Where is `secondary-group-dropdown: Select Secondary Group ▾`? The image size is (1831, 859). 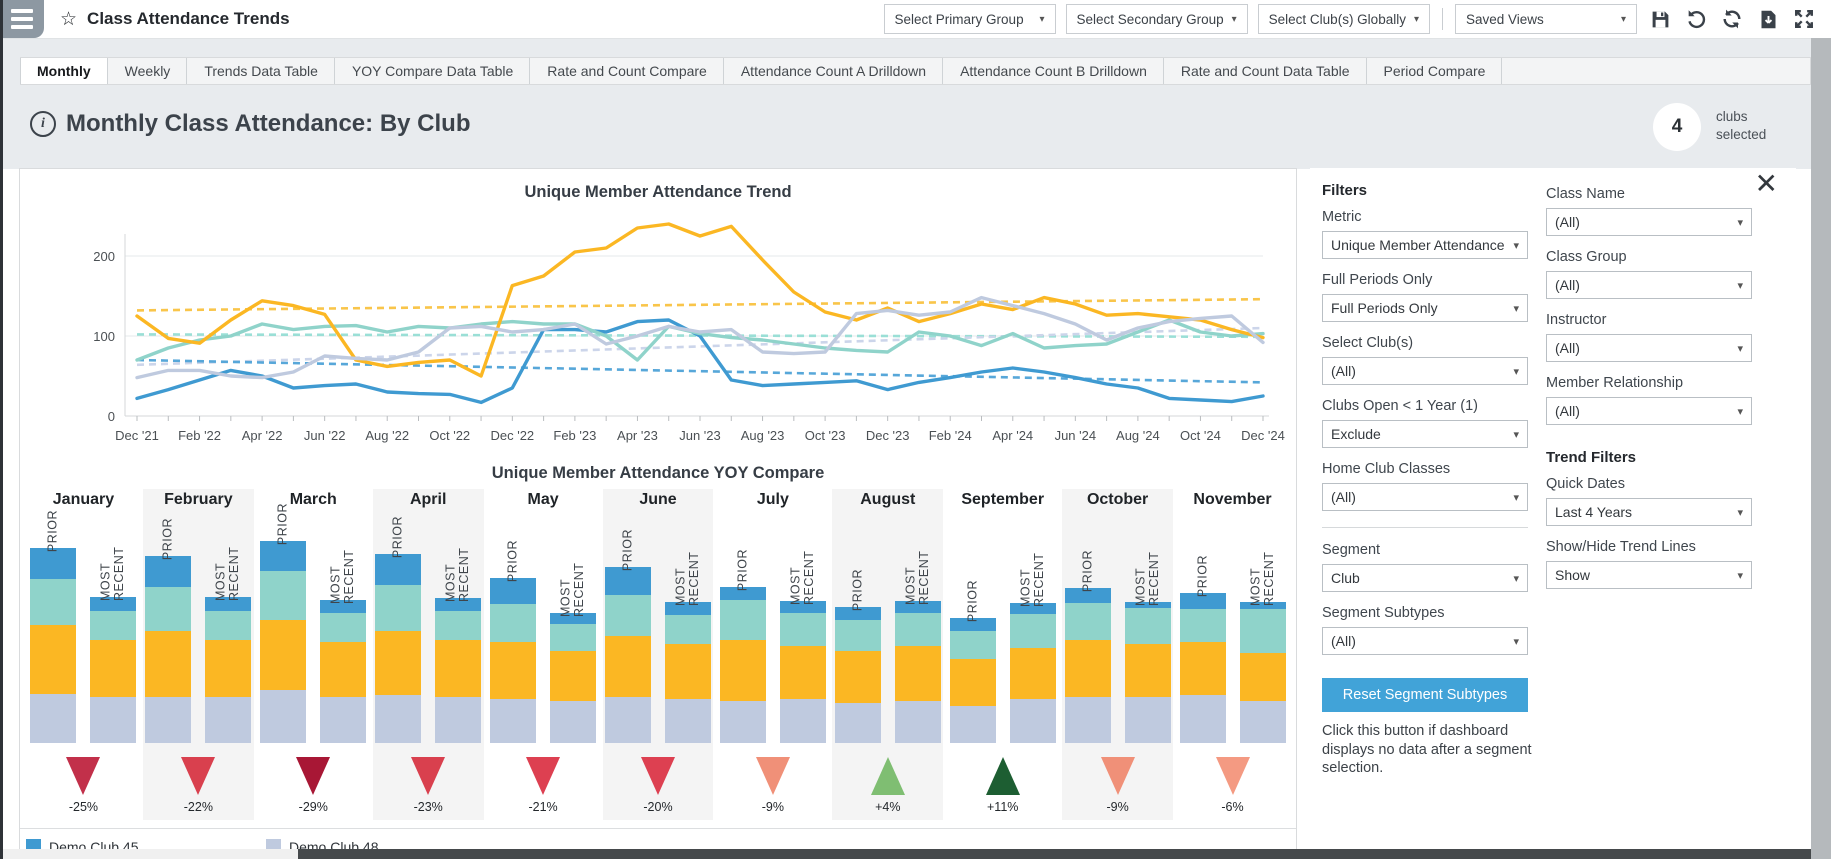
secondary-group-dropdown: Select Secondary Group ▾ is located at coordinates (1156, 19).